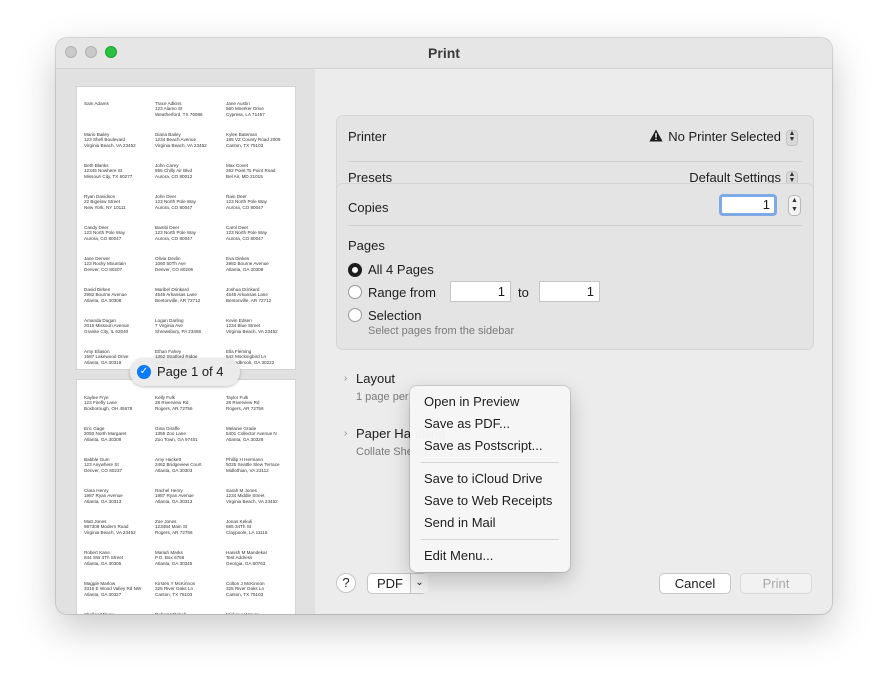 The width and height of the screenshot is (888, 688). I want to click on printer-popup: No Printer Selected ▲ ▼, so click(723, 137).